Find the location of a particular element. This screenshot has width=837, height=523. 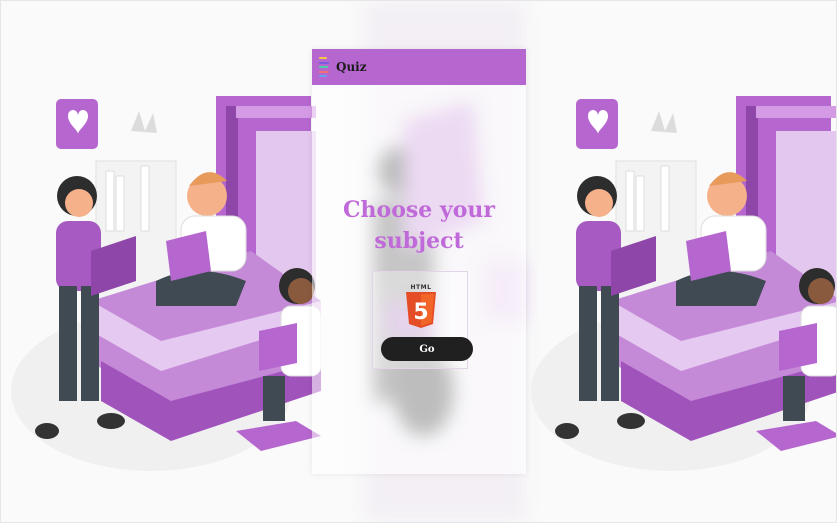

page-title: Choose your subject is located at coordinates (419, 225).